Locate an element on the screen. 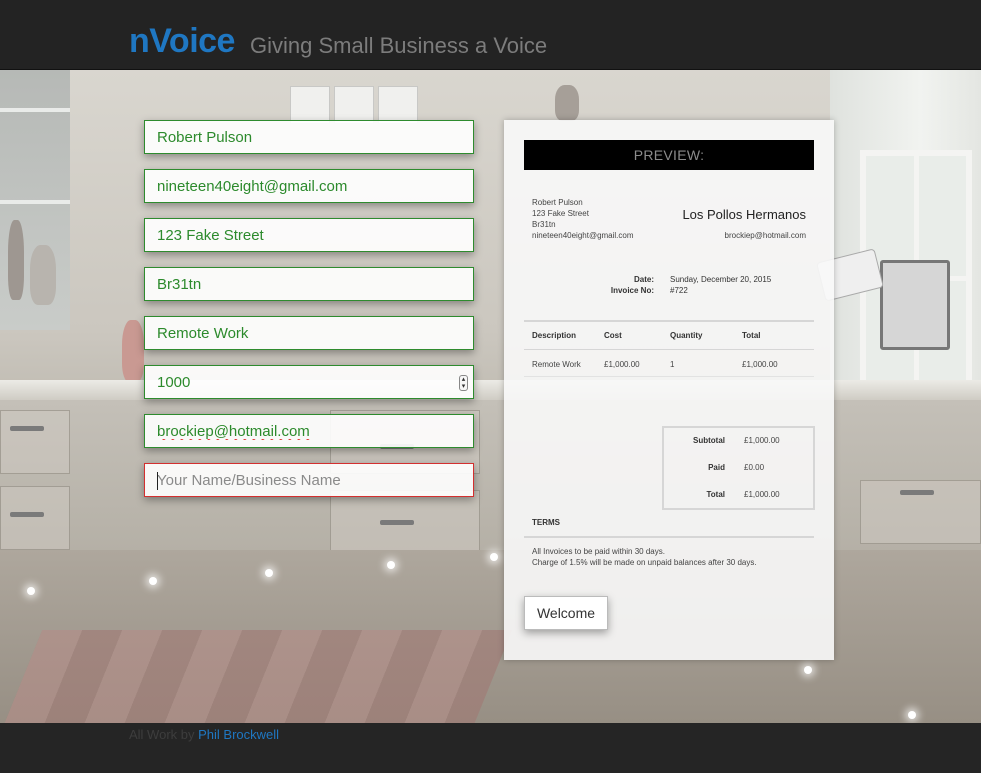 Image resolution: width=981 pixels, height=773 pixels. sender-email-input is located at coordinates (309, 186).